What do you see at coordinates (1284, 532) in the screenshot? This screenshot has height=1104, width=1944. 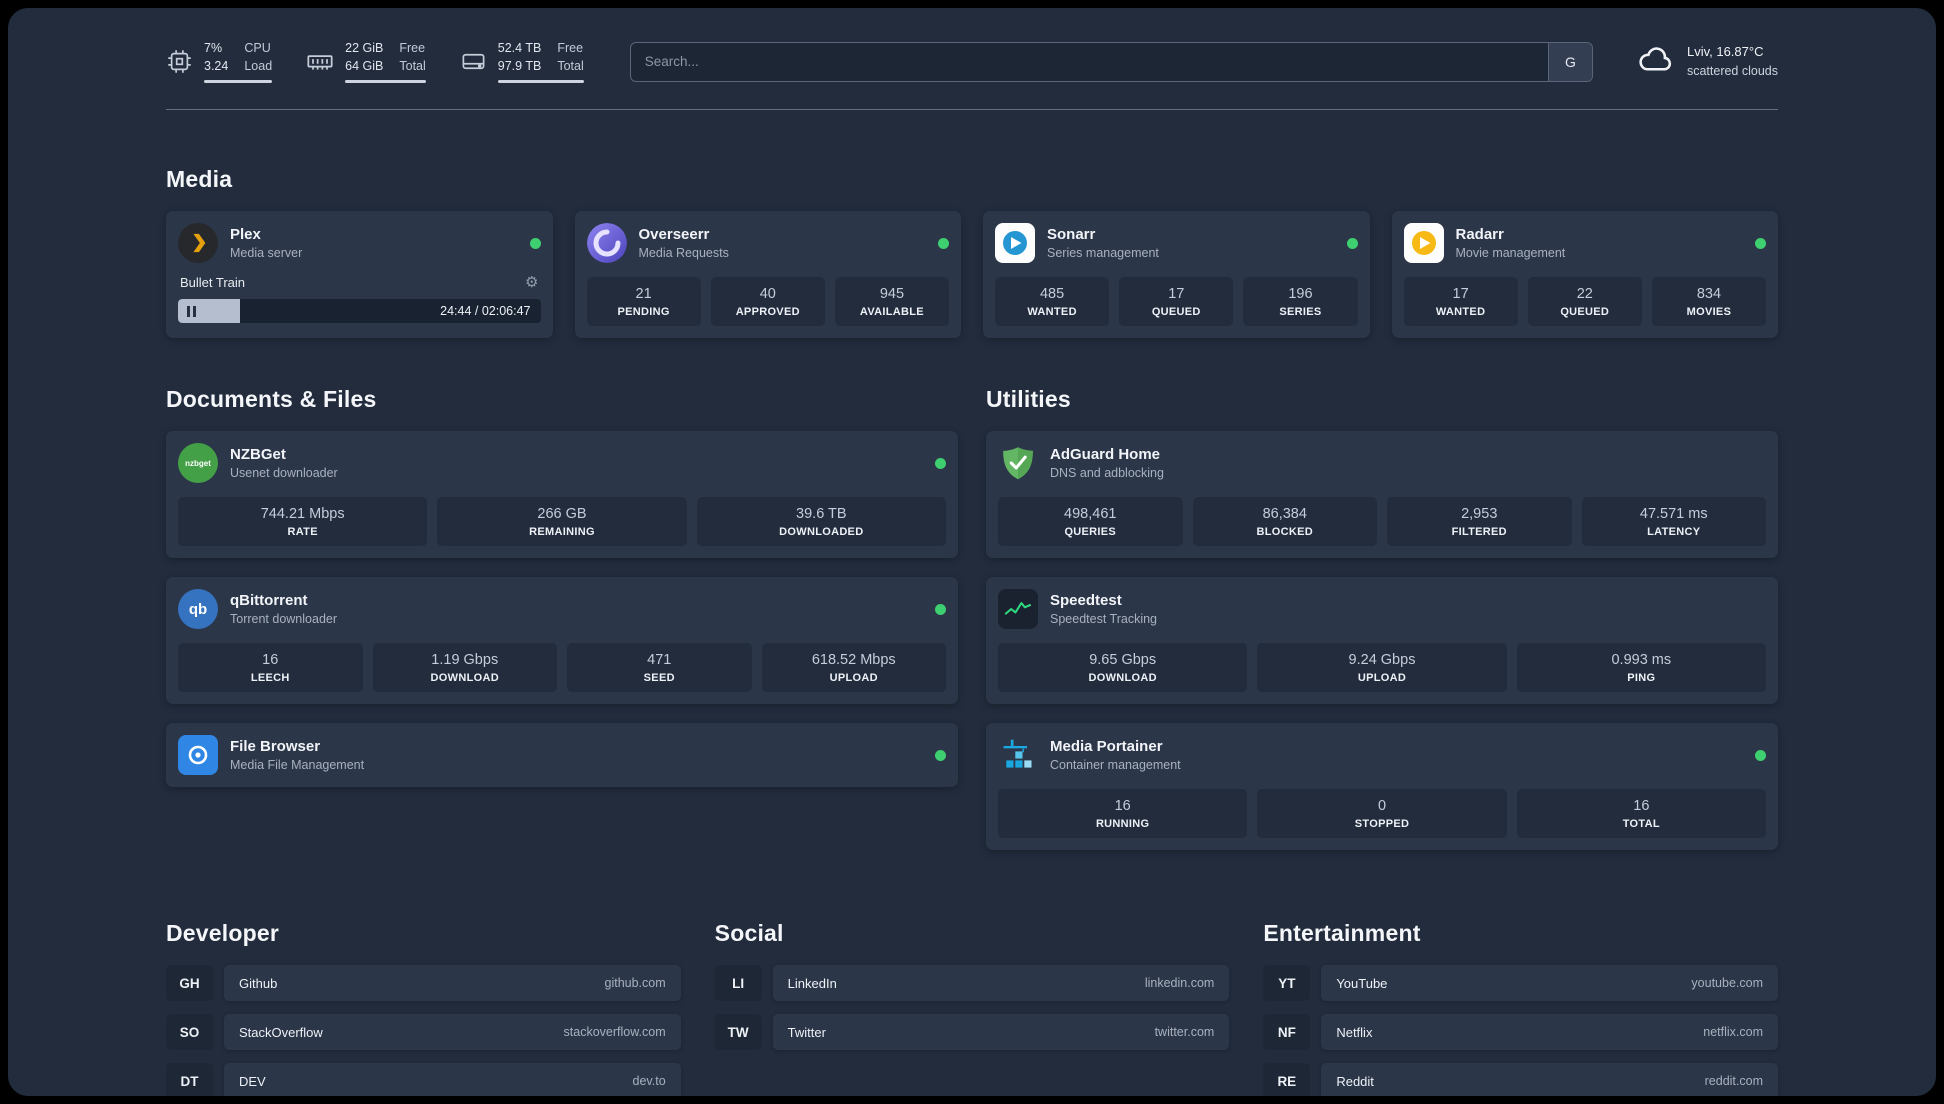 I see `stat-label: BLOCKED` at bounding box center [1284, 532].